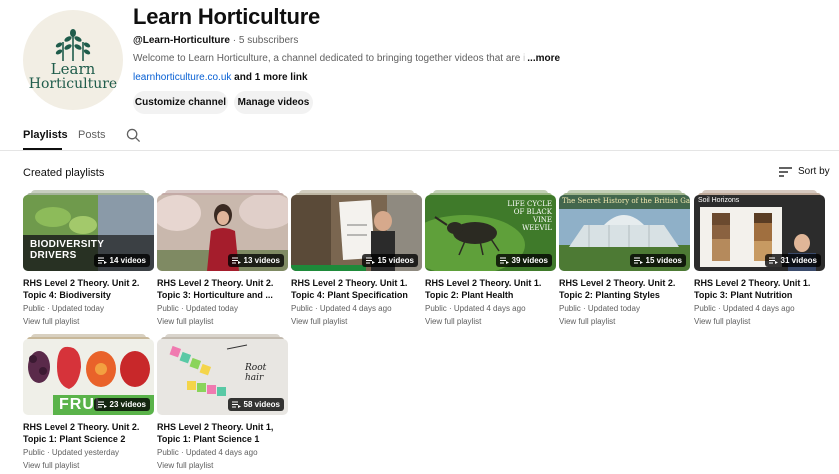  Describe the element at coordinates (543, 58) in the screenshot. I see `more-link: ...more` at that location.